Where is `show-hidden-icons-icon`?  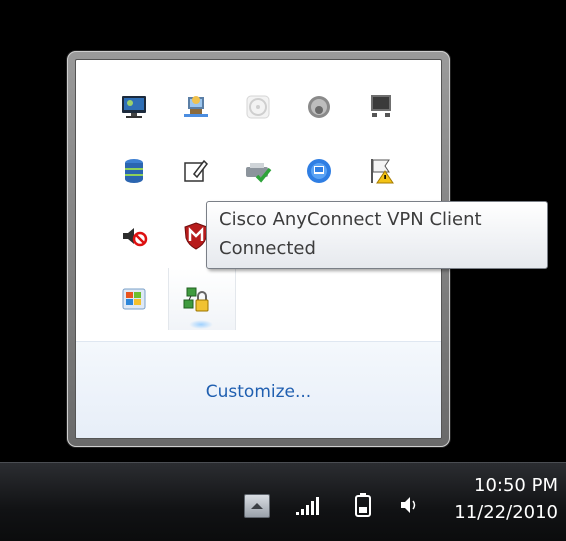
show-hidden-icons-icon is located at coordinates (257, 506).